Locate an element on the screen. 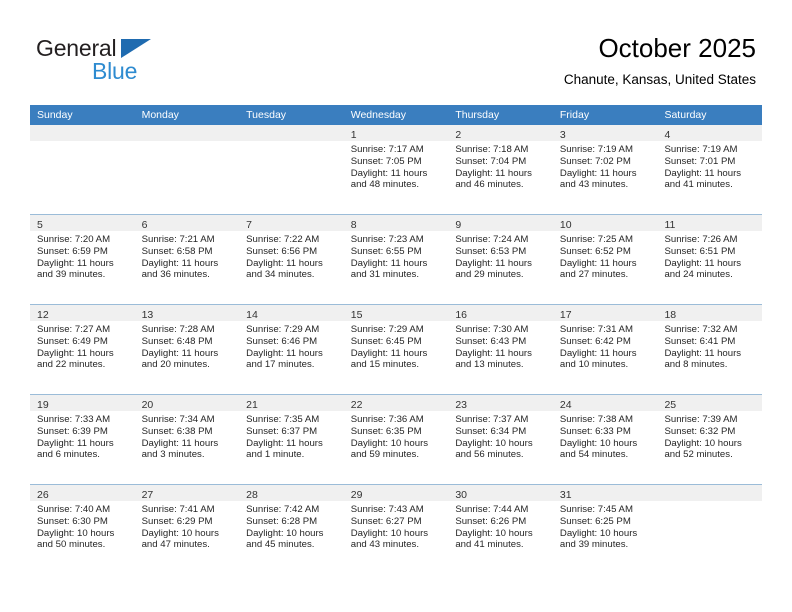  daylight-duration-line2: and 22 minutes. is located at coordinates (71, 365).